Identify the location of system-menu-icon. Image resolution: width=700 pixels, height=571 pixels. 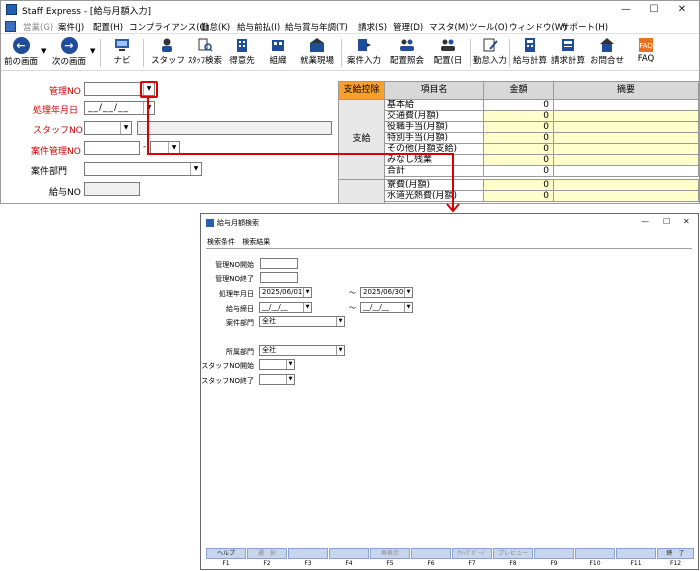
(10, 26).